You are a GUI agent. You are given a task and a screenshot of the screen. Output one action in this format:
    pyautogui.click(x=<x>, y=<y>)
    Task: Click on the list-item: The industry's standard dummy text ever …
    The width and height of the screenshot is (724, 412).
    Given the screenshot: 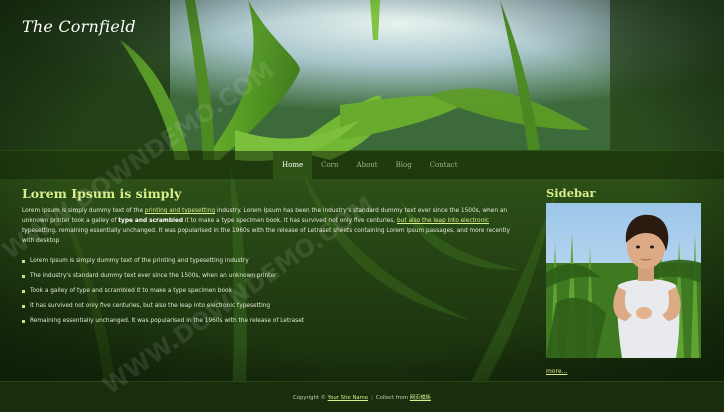 What is the action you would take?
    pyautogui.click(x=272, y=276)
    